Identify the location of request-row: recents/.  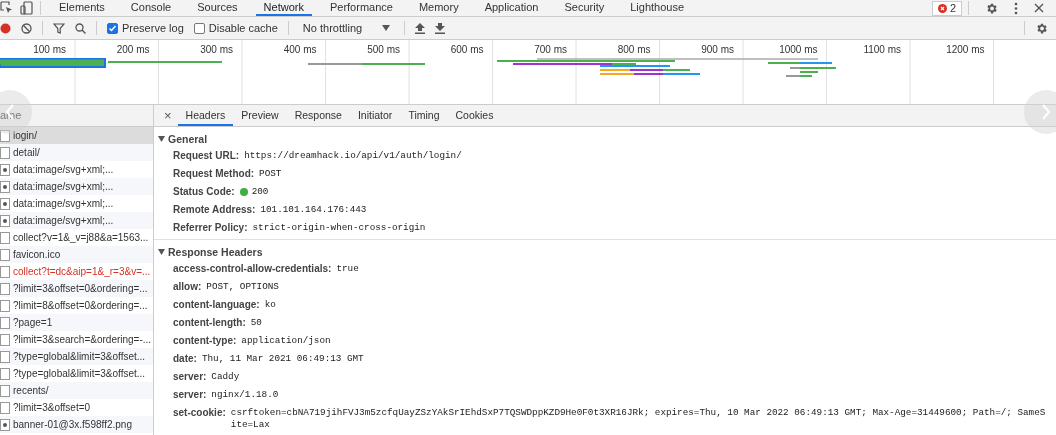
(76, 390).